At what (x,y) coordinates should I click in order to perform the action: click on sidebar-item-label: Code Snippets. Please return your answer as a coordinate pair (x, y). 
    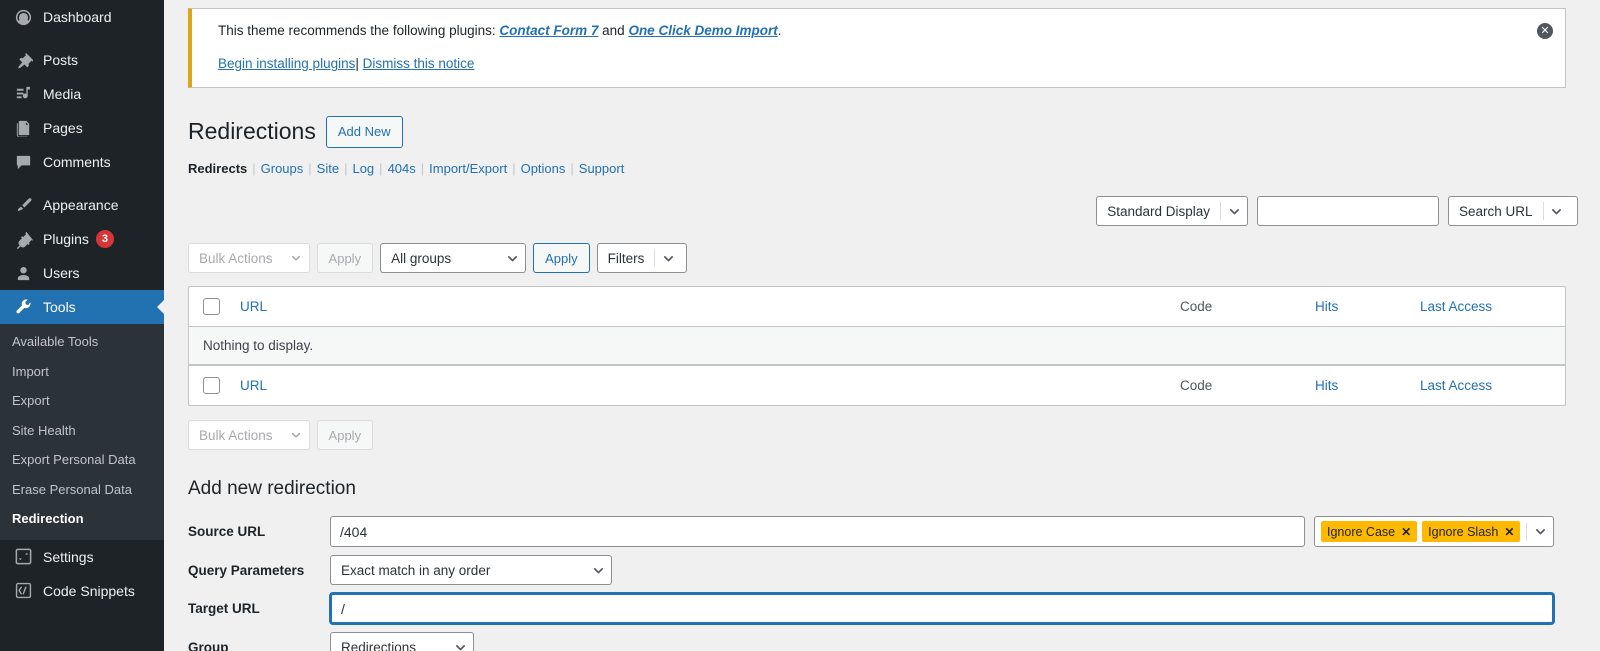
    Looking at the image, I should click on (89, 590).